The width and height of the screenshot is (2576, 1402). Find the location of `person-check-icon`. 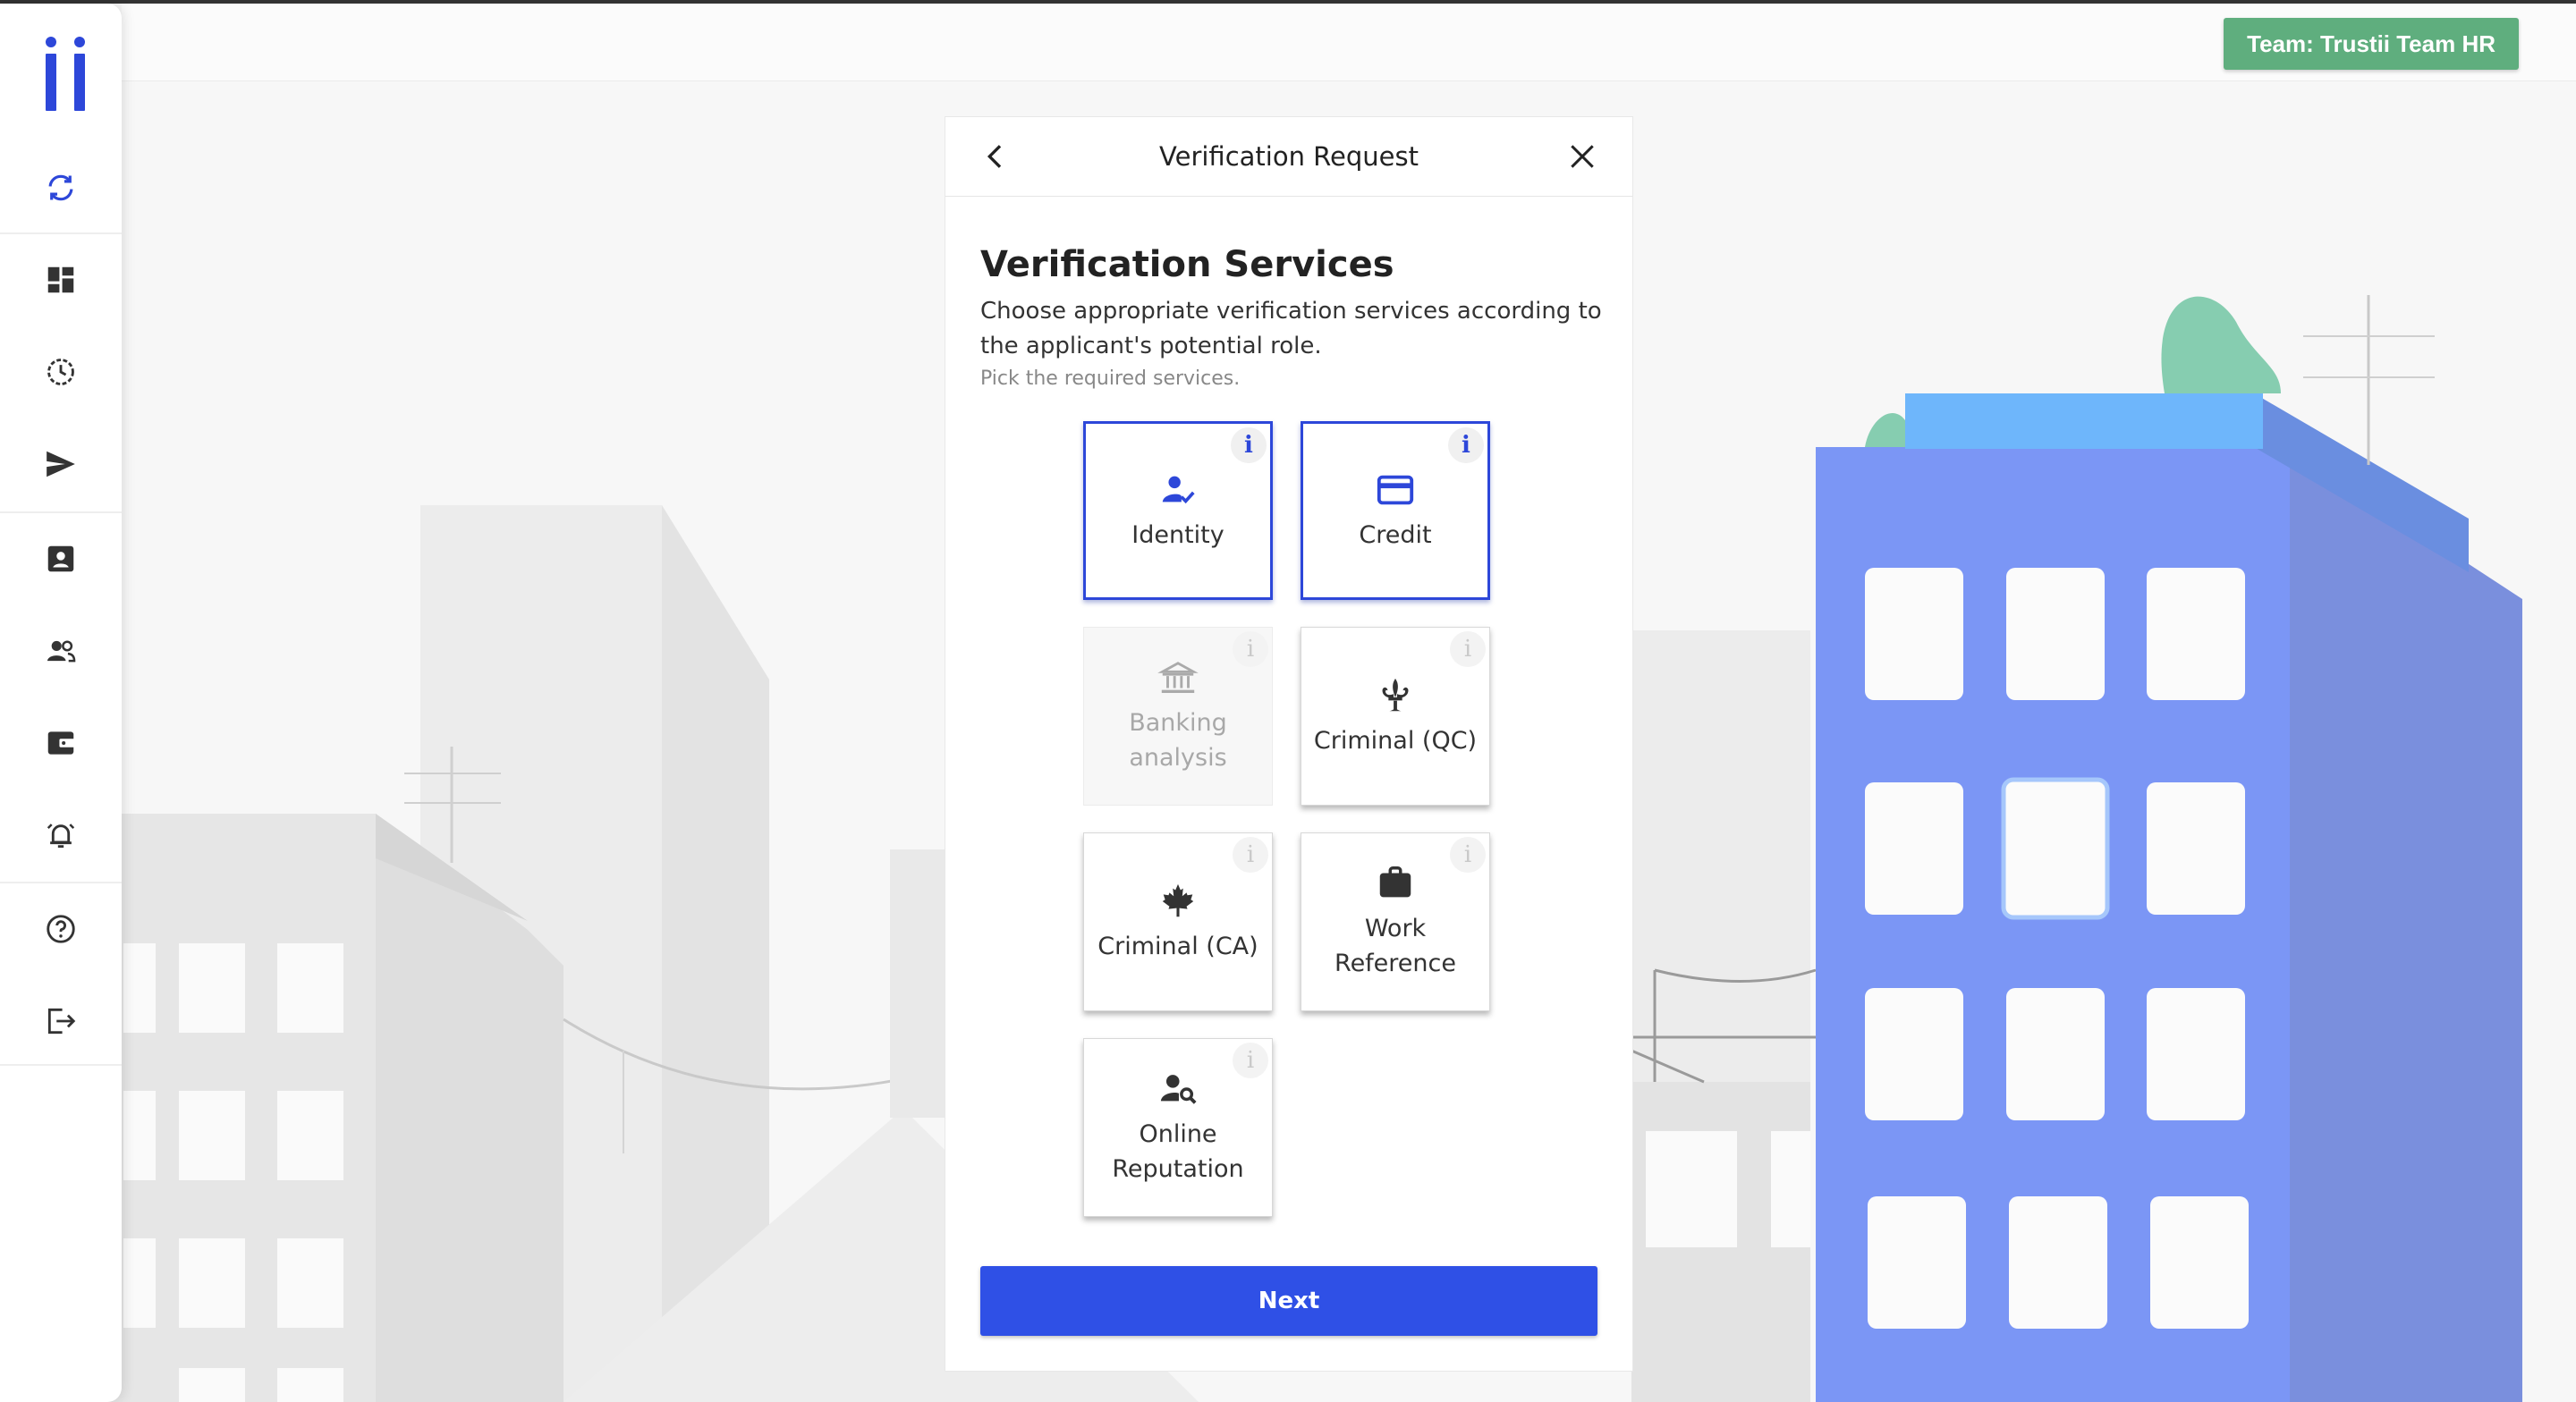

person-check-icon is located at coordinates (1178, 489).